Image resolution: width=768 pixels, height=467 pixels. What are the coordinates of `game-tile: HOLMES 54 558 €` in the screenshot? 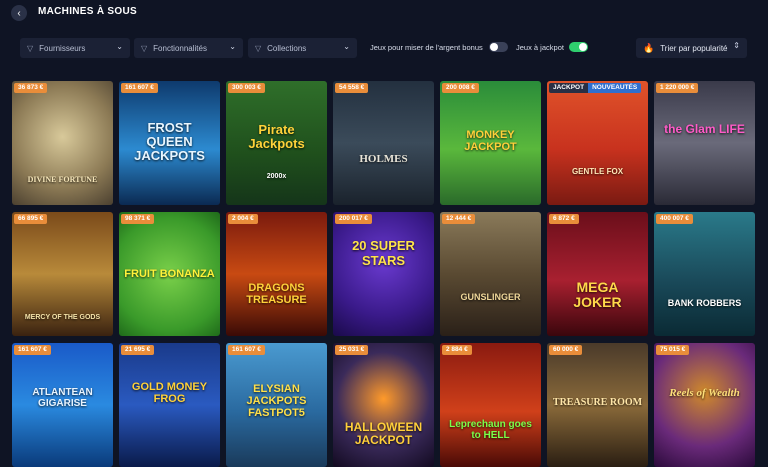 It's located at (383, 143).